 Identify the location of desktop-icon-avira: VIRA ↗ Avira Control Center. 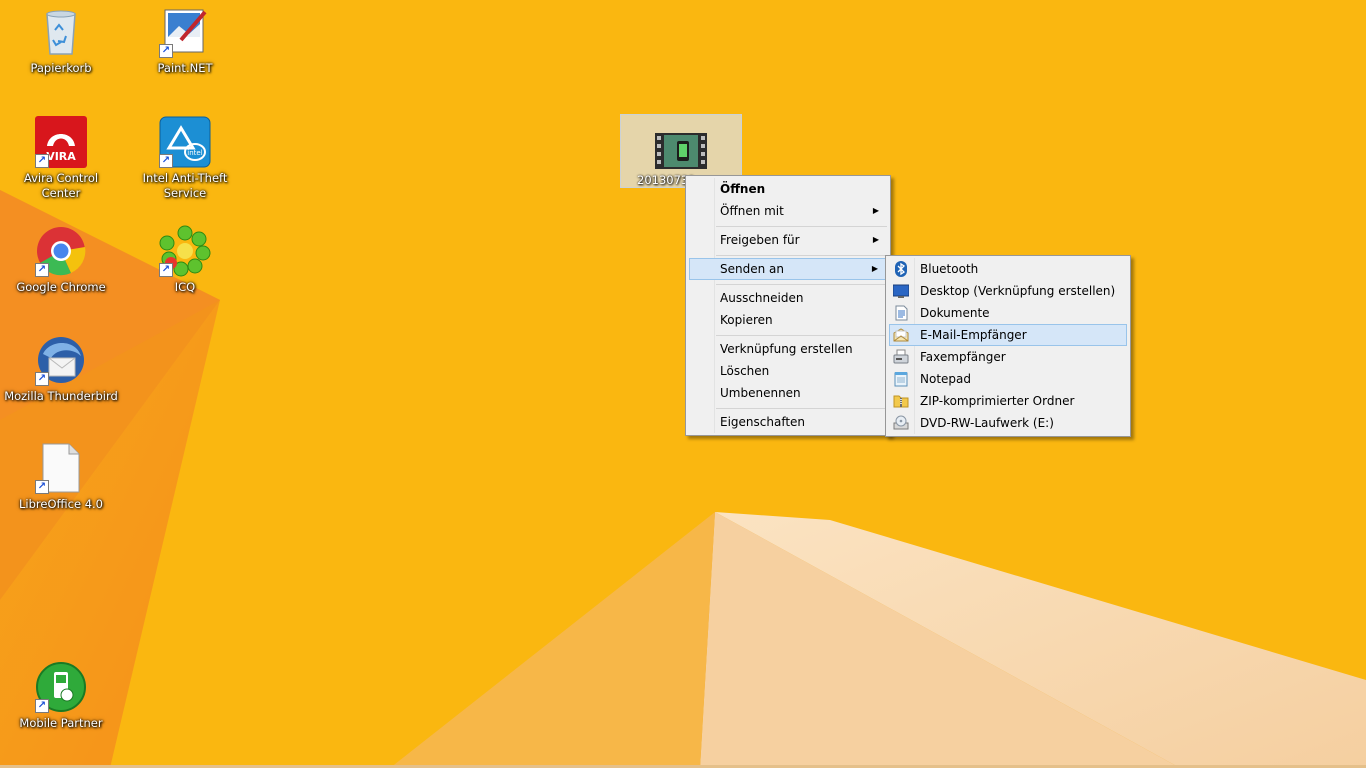
(61, 158).